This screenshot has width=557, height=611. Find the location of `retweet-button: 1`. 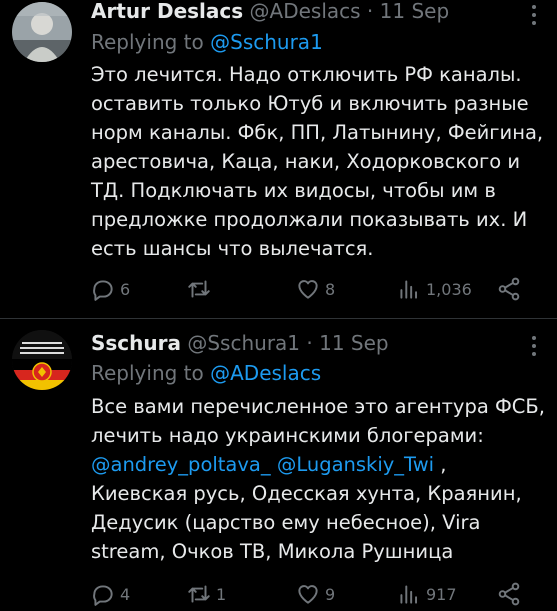

retweet-button: 1 is located at coordinates (206, 594).